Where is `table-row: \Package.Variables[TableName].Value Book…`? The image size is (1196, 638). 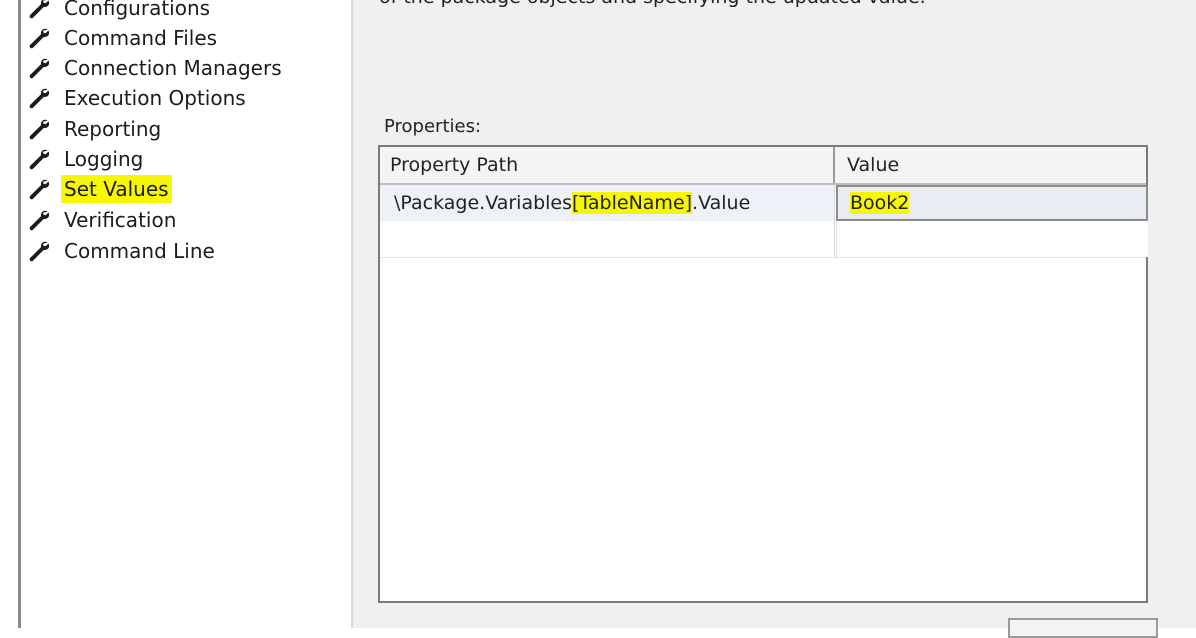 table-row: \Package.Variables[TableName].Value Book… is located at coordinates (764, 203).